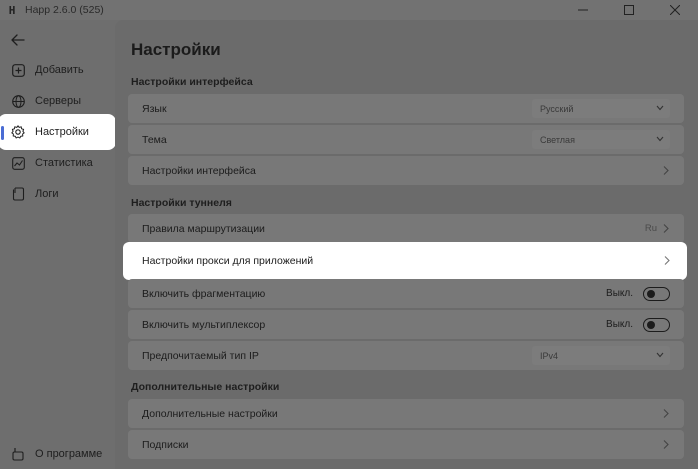 The width and height of the screenshot is (698, 469). I want to click on fragmentation-toggle, so click(656, 293).